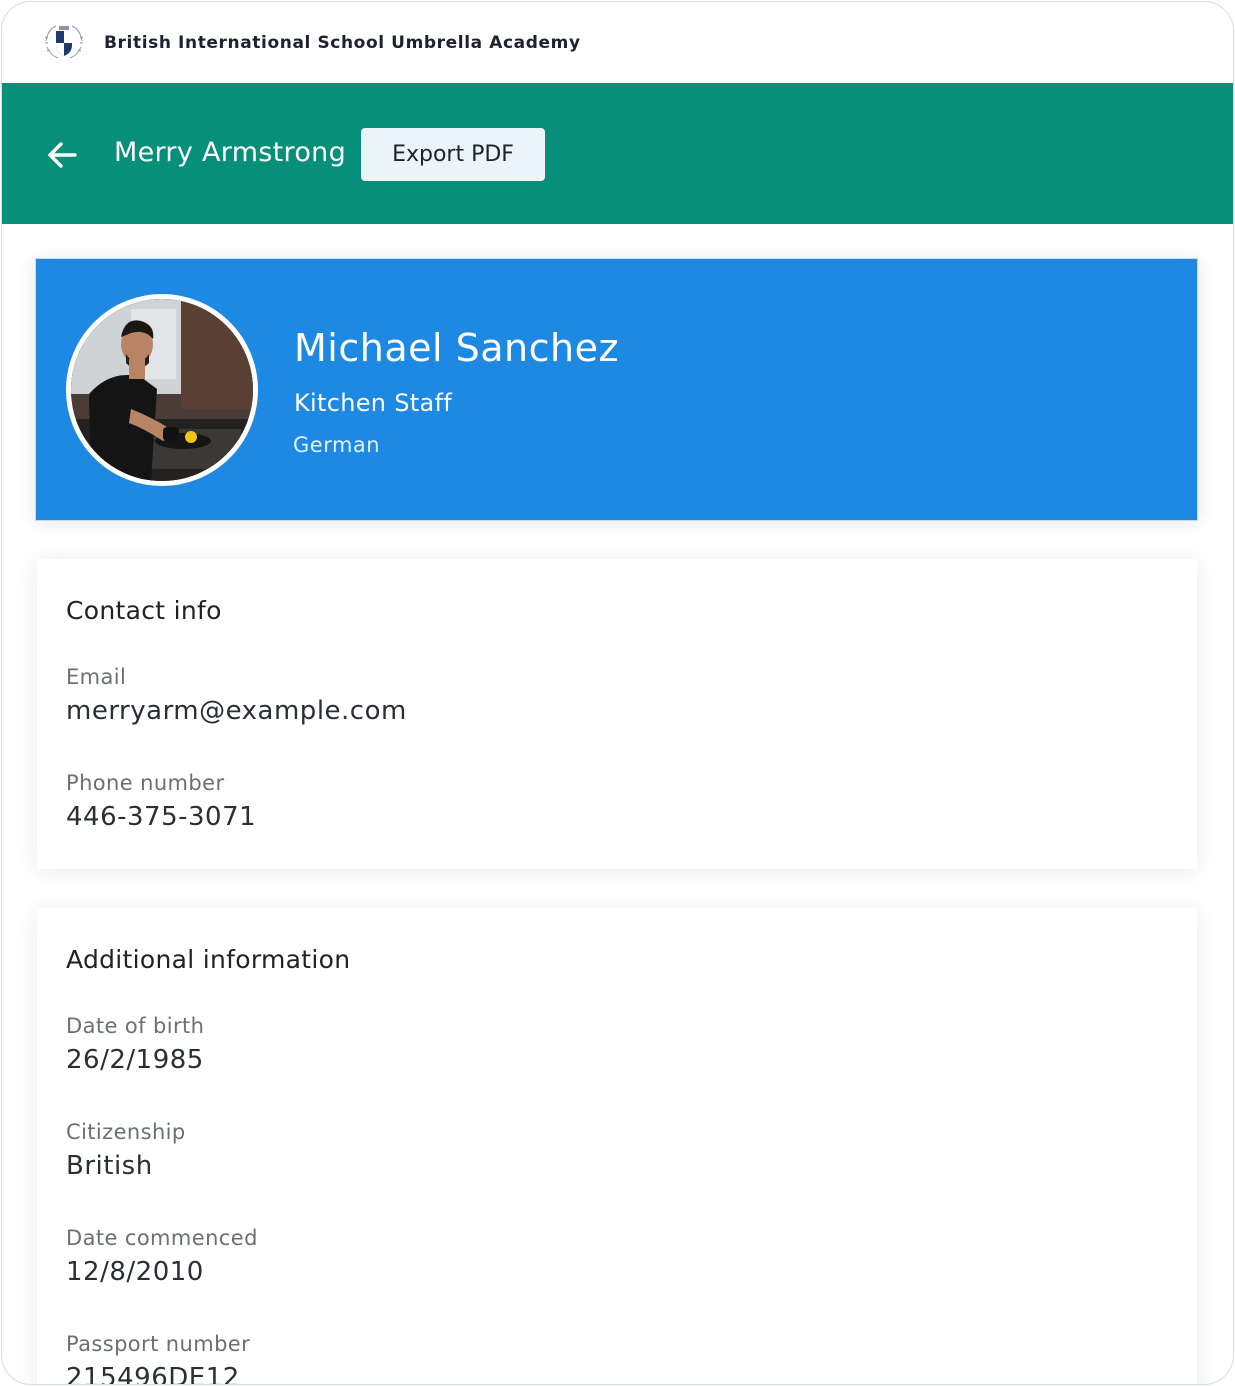 This screenshot has width=1235, height=1386. I want to click on school-crest-icon, so click(64, 42).